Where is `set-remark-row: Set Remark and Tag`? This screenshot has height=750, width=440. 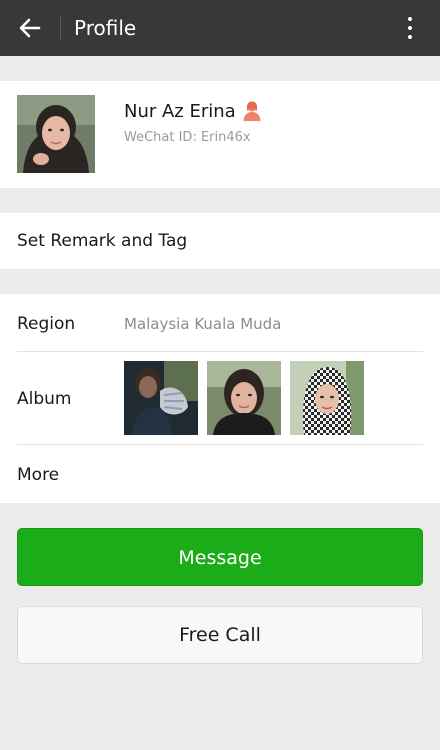
set-remark-row: Set Remark and Tag is located at coordinates (220, 241).